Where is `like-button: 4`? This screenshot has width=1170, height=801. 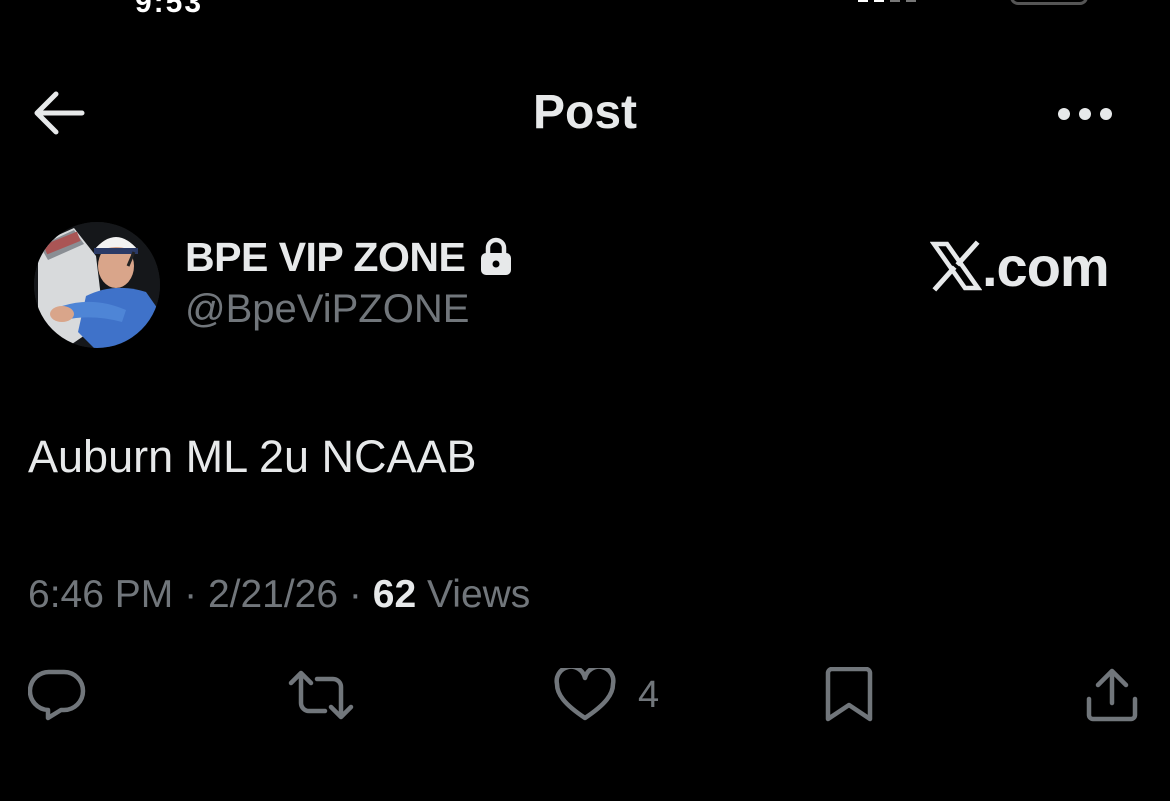
like-button: 4 is located at coordinates (606, 695).